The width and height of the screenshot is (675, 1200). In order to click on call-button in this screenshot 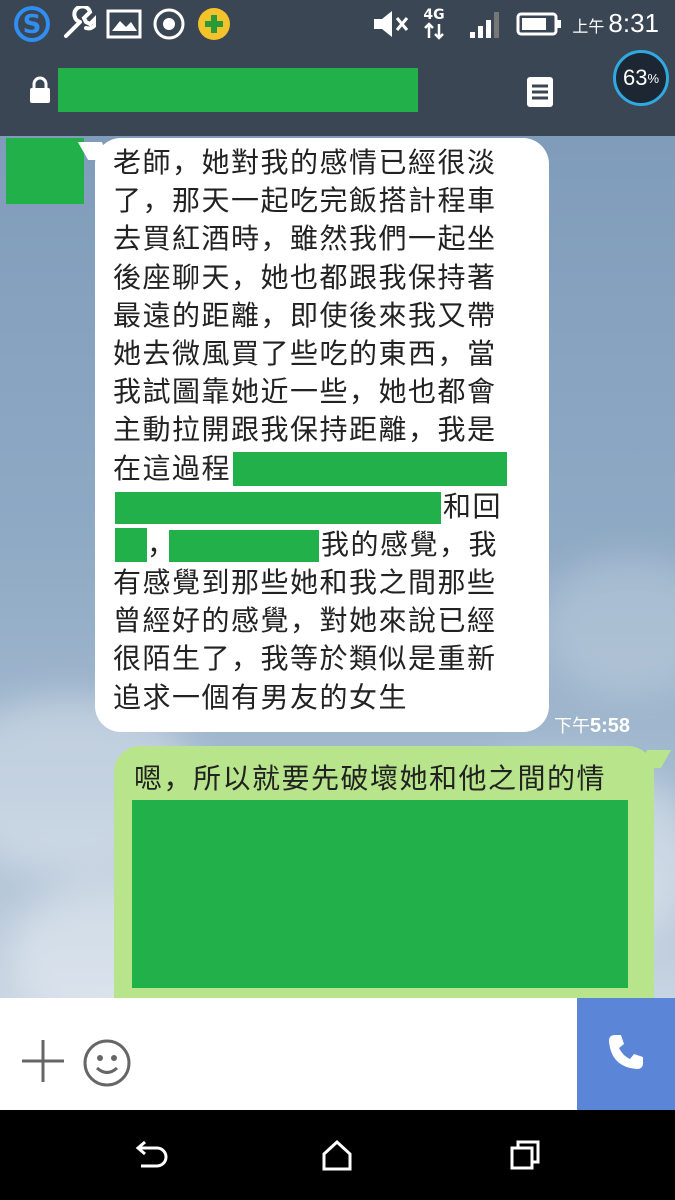, I will do `click(626, 1054)`.